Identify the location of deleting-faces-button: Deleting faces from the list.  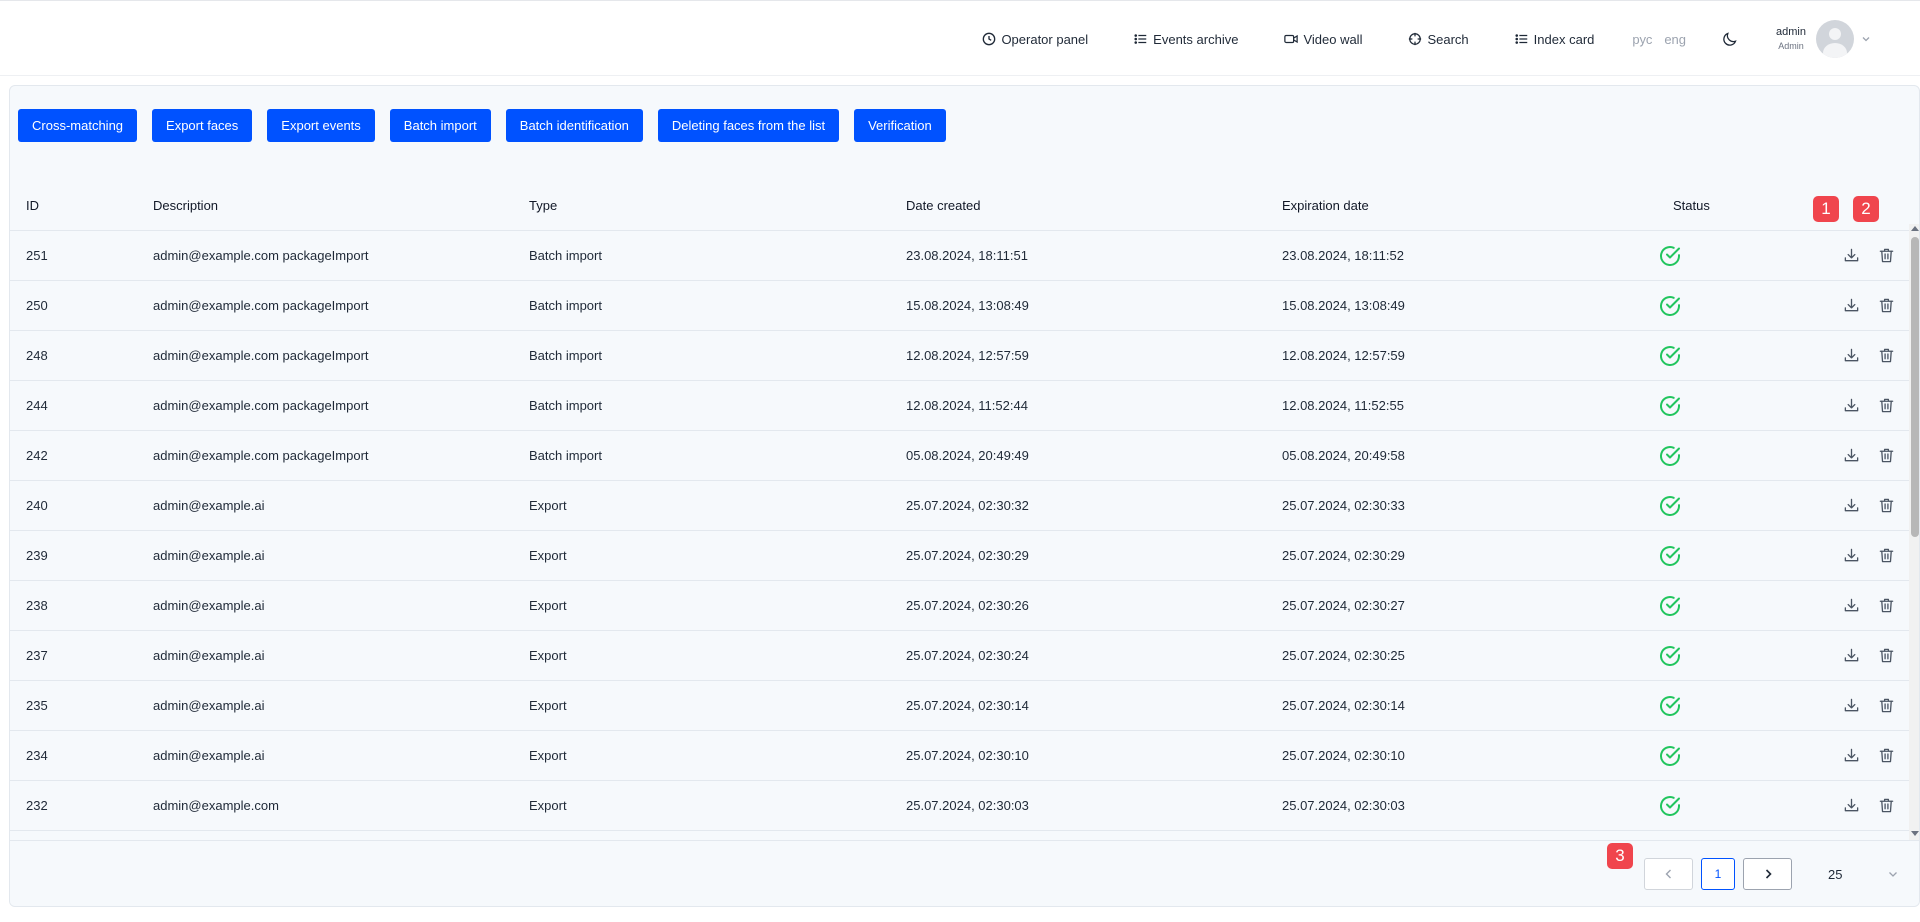
(748, 125).